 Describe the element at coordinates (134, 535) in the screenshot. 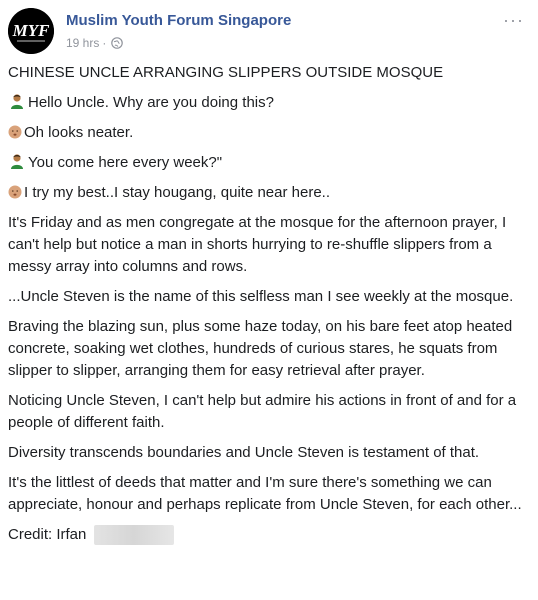

I see `redacted-name-blur` at that location.